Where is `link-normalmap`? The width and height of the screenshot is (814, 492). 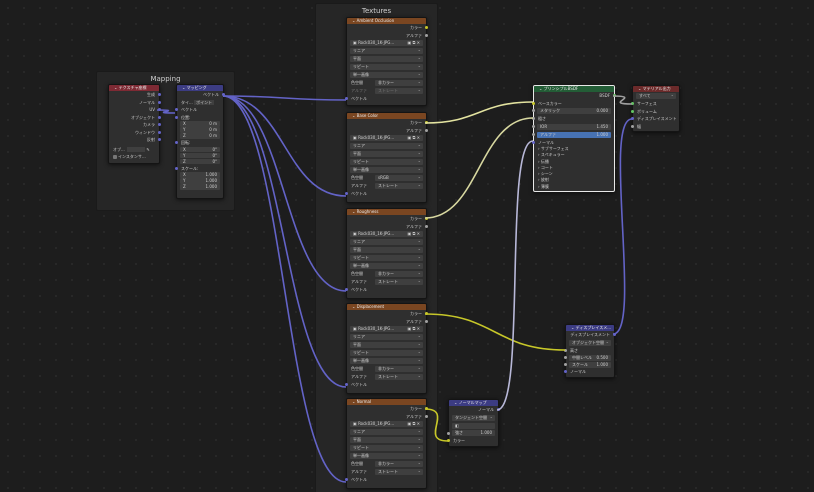
link-normalmap is located at coordinates (515, 275).